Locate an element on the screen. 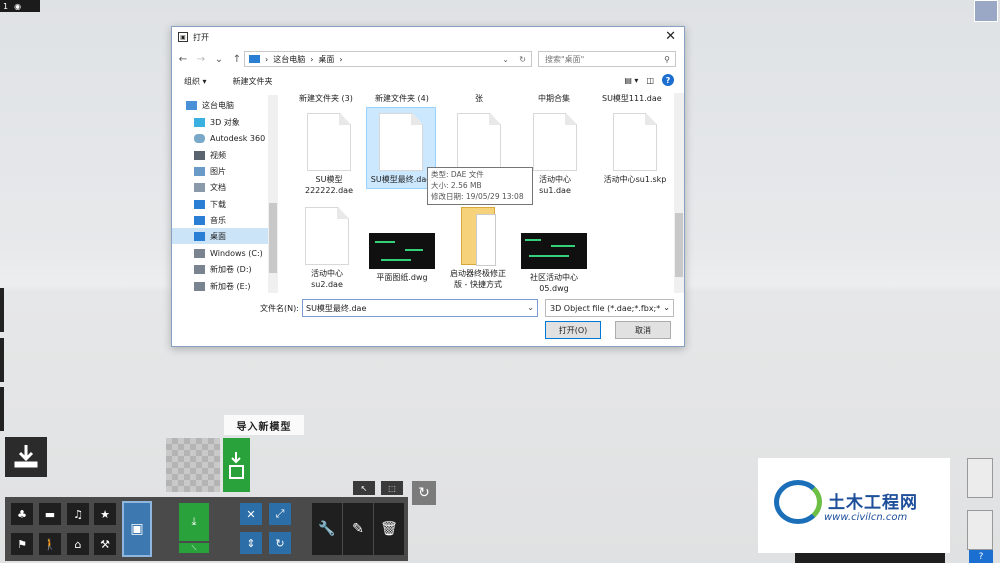 The width and height of the screenshot is (1000, 563). file-item: 社区活动中心 05.dwg is located at coordinates (554, 263).